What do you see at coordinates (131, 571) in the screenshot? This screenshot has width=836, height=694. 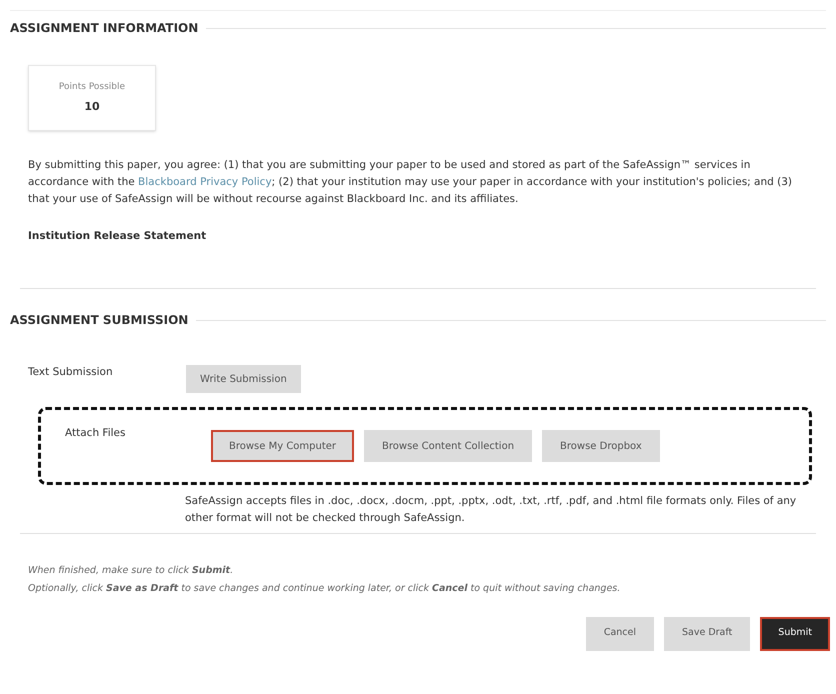 I see `instruction-text: When finished, make sure to click Submit.` at bounding box center [131, 571].